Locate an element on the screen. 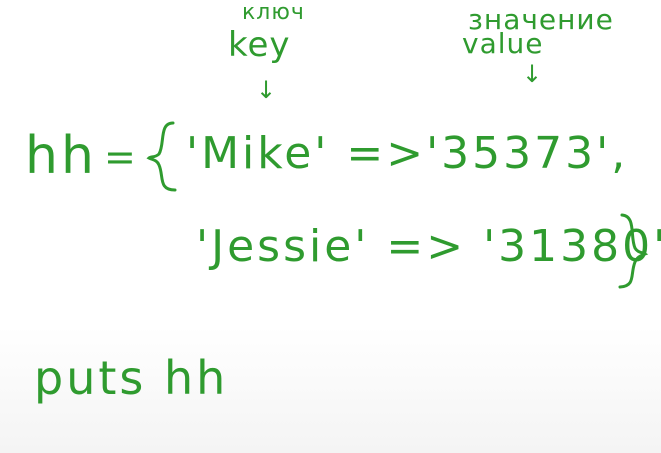 This screenshot has width=661, height=453. key-annotation-en: key is located at coordinates (259, 45).